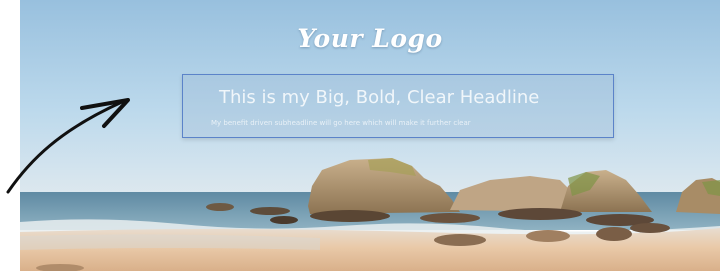 The image size is (720, 271). I want to click on headline: This is my Big, Bold, Clear Headline, so click(379, 97).